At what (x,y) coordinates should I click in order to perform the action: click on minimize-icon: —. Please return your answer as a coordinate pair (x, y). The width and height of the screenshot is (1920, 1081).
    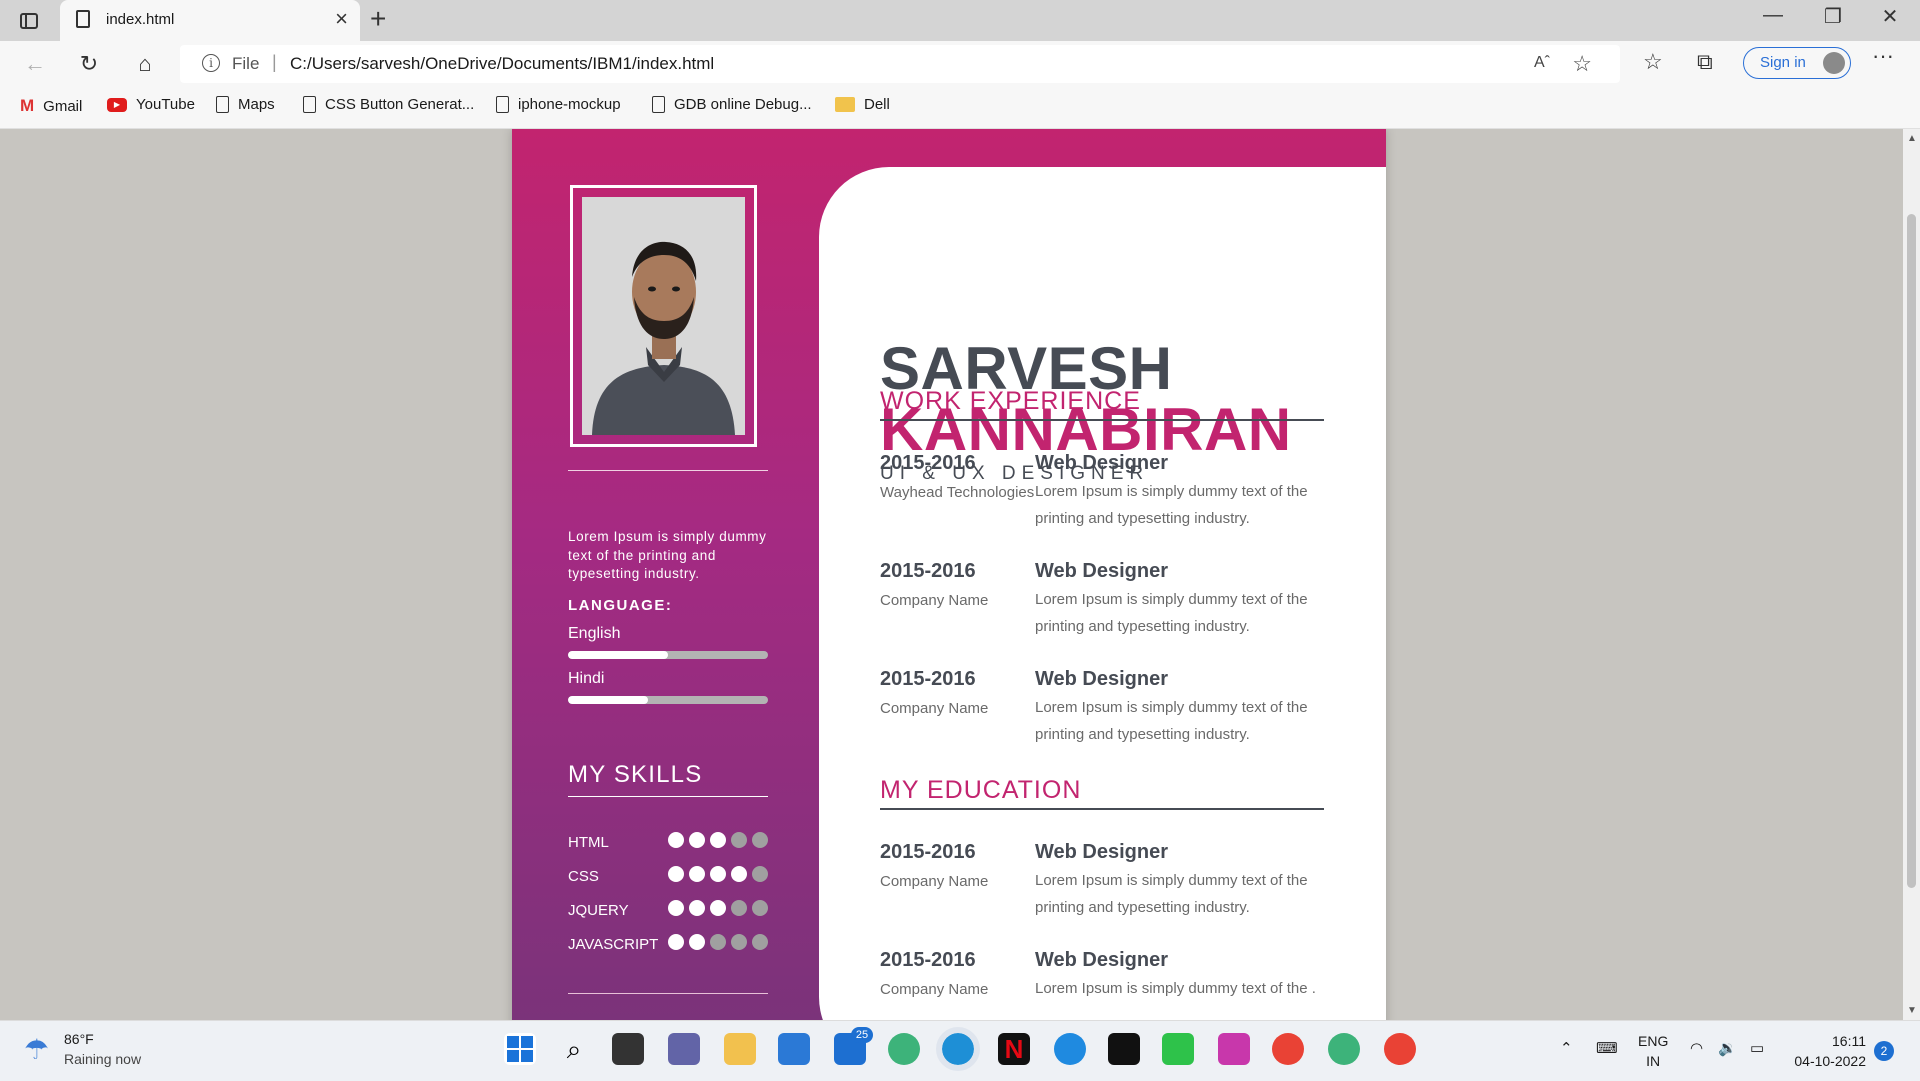
    Looking at the image, I should click on (1773, 15).